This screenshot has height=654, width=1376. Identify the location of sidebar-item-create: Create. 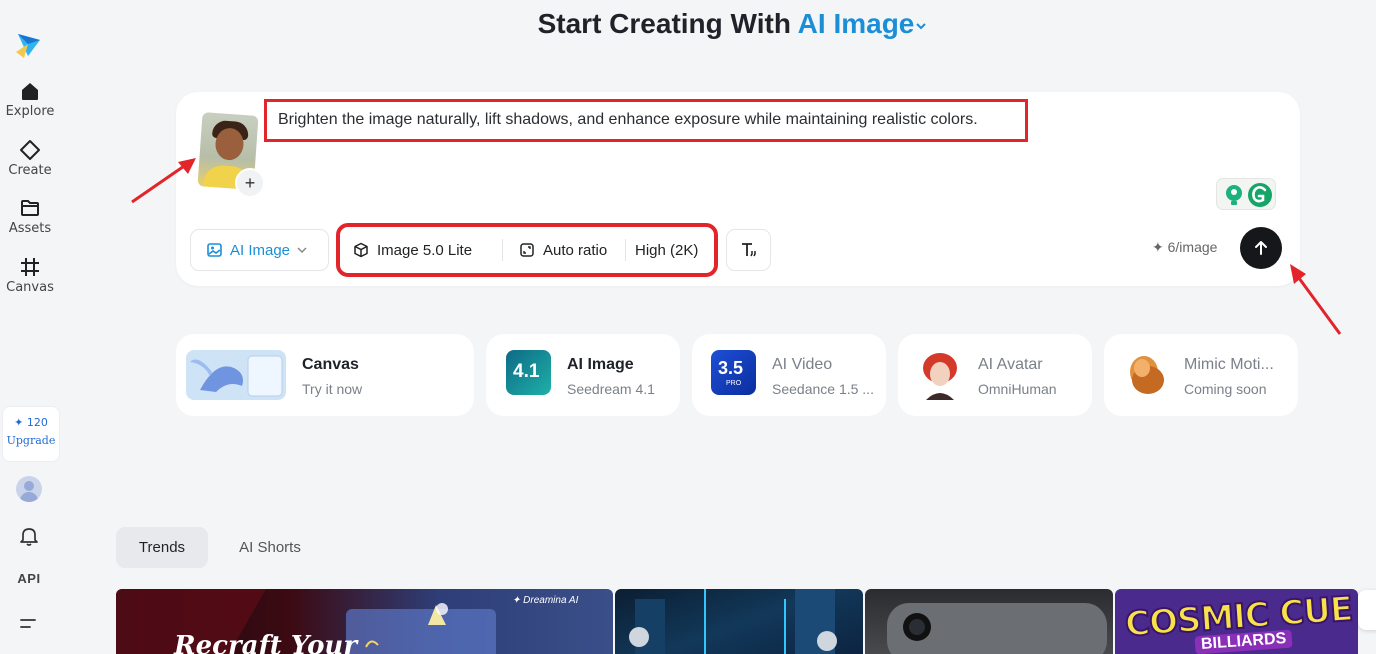
(30, 158).